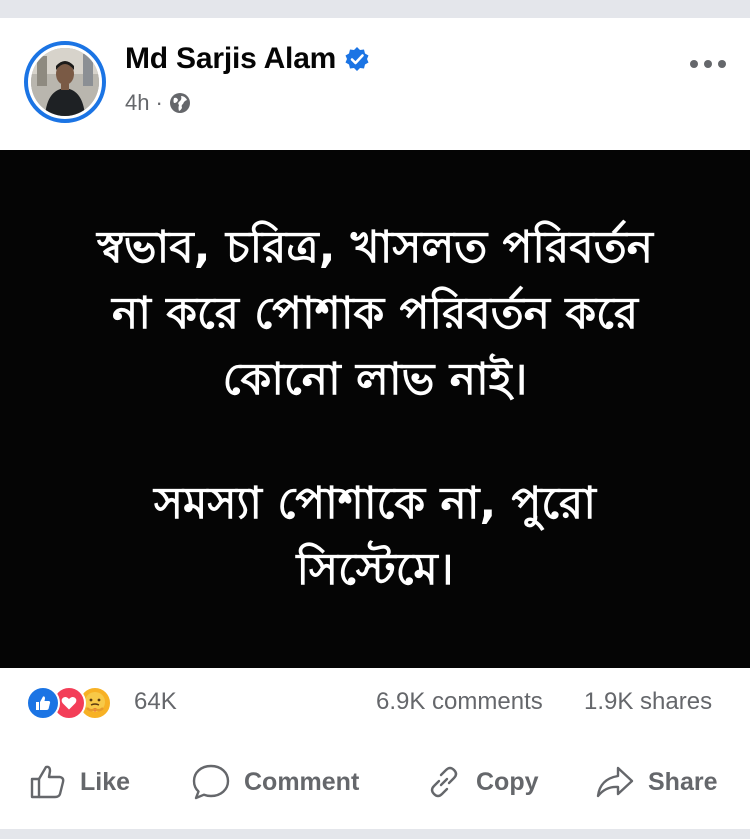  I want to click on reaction-count: 64K, so click(155, 702).